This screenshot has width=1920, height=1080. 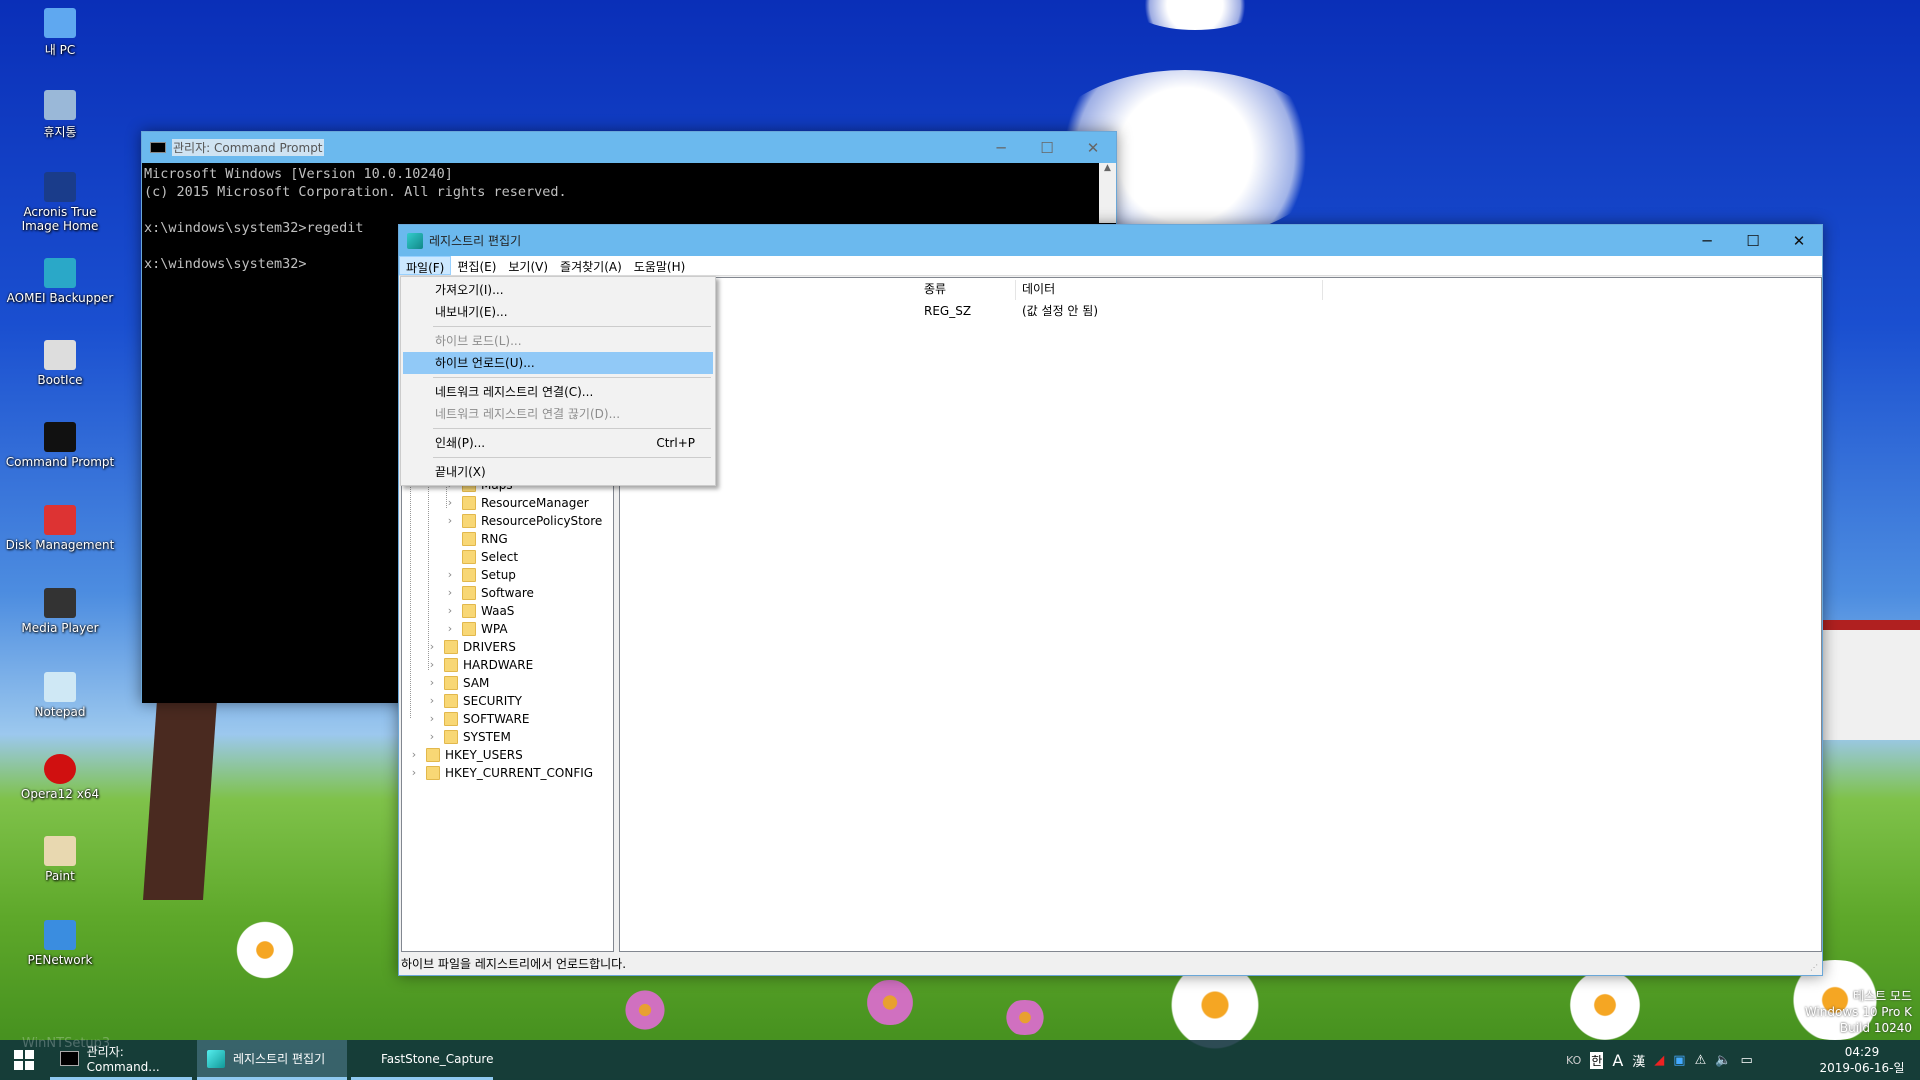 What do you see at coordinates (1170, 290) in the screenshot?
I see `column-header-data: 데이터` at bounding box center [1170, 290].